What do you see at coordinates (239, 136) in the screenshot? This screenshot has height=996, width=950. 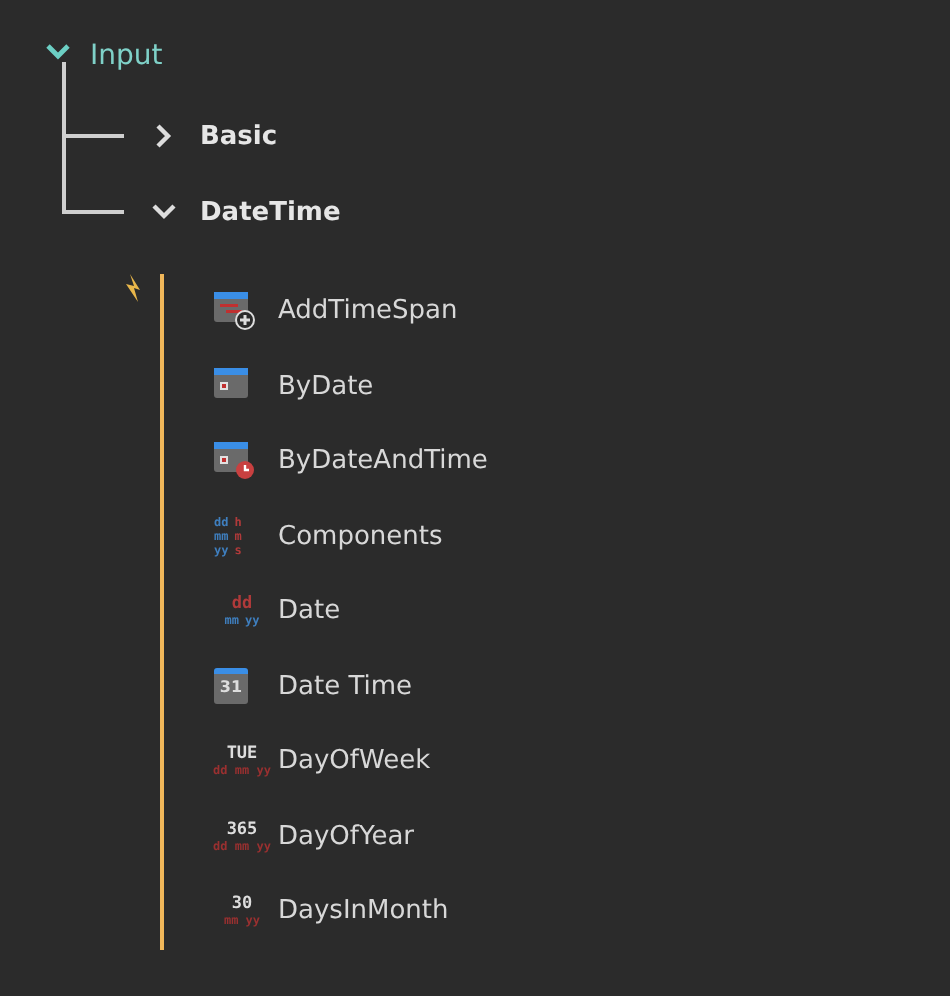 I see `tree-item-label: Basic` at bounding box center [239, 136].